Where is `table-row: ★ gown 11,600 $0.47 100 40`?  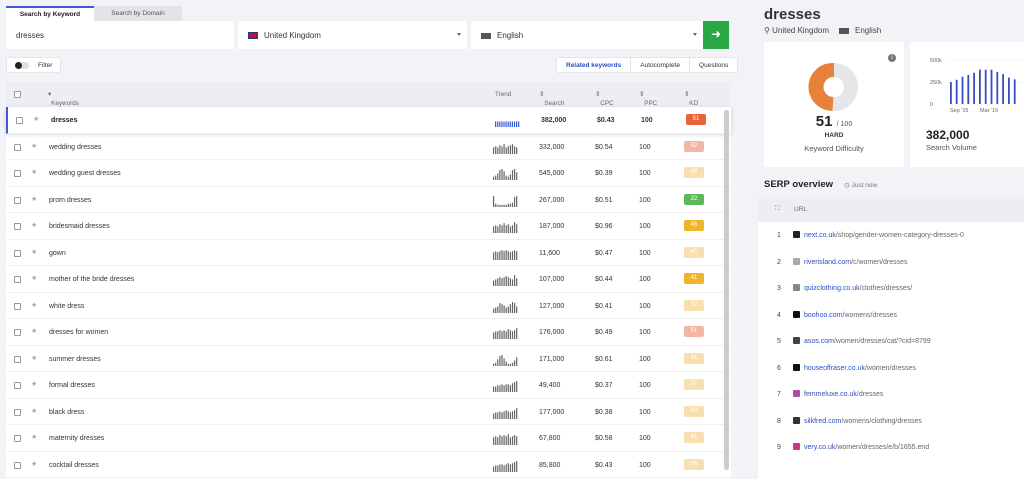 table-row: ★ gown 11,600 $0.47 100 40 is located at coordinates (368, 253).